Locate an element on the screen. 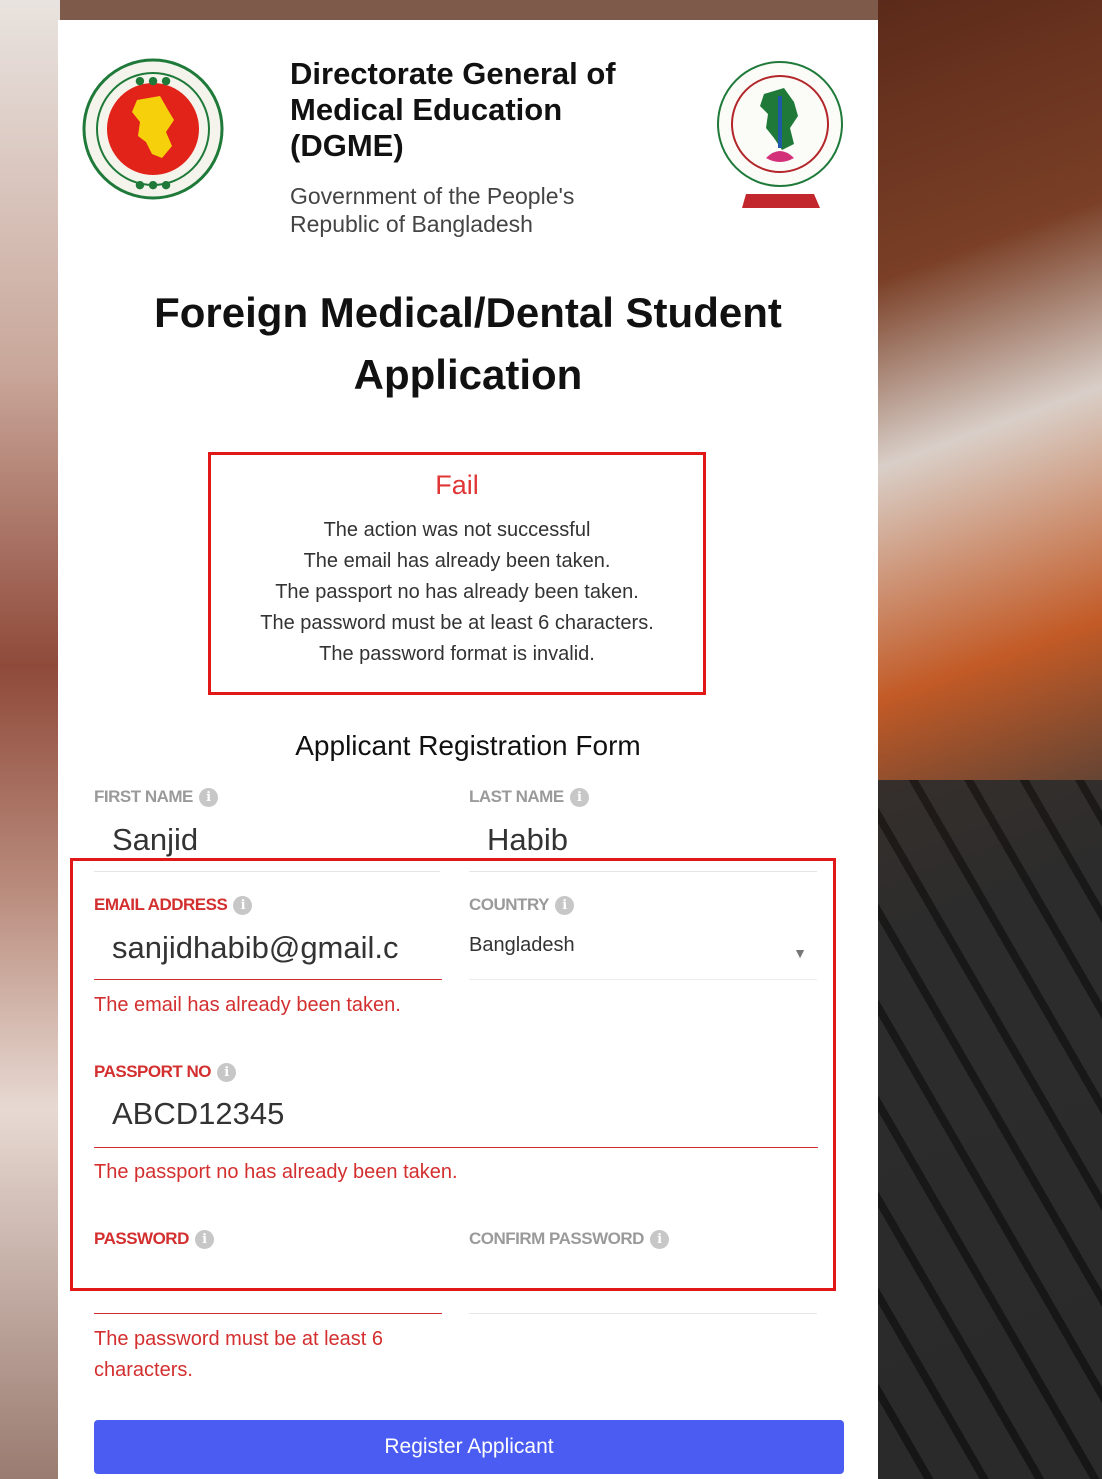  email-error: The email has already been taken. is located at coordinates (247, 1005).